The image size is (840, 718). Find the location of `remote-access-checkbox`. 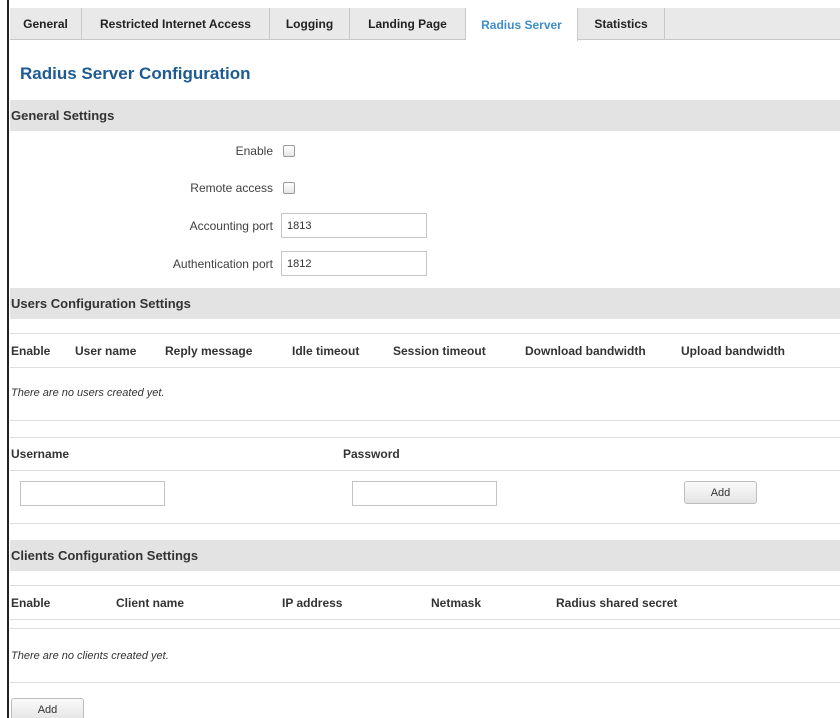

remote-access-checkbox is located at coordinates (289, 188).